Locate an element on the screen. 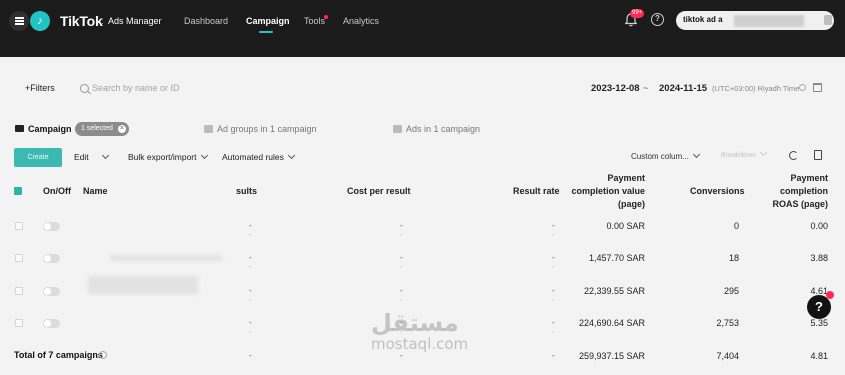  rules-label: Automated rules is located at coordinates (253, 157).